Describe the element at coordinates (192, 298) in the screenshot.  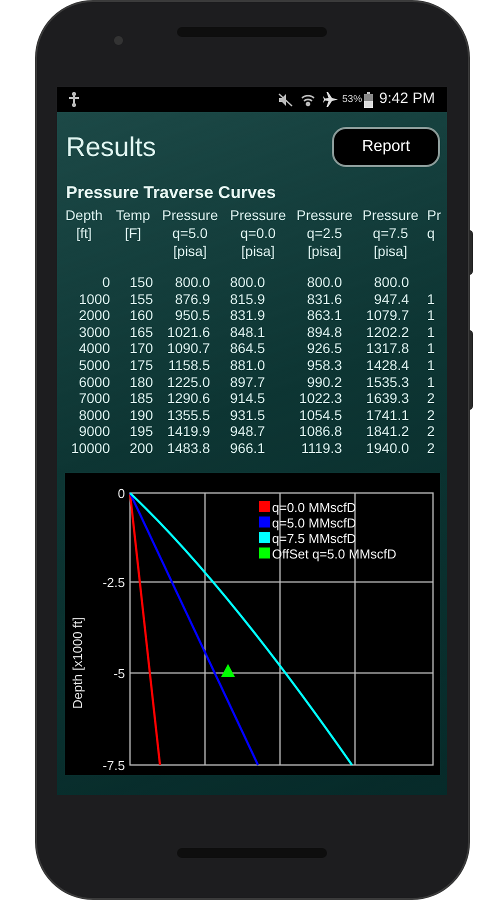
I see `table-cell: 876.9` at that location.